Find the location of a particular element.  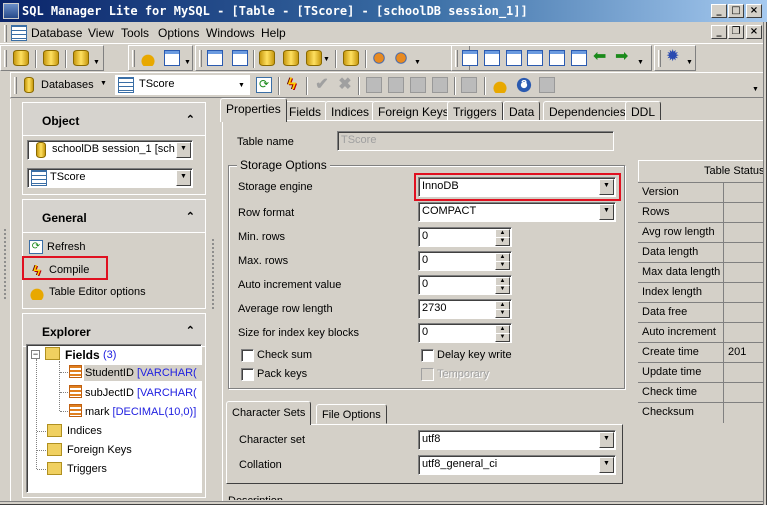

tab-indices: Indices is located at coordinates (350, 111).